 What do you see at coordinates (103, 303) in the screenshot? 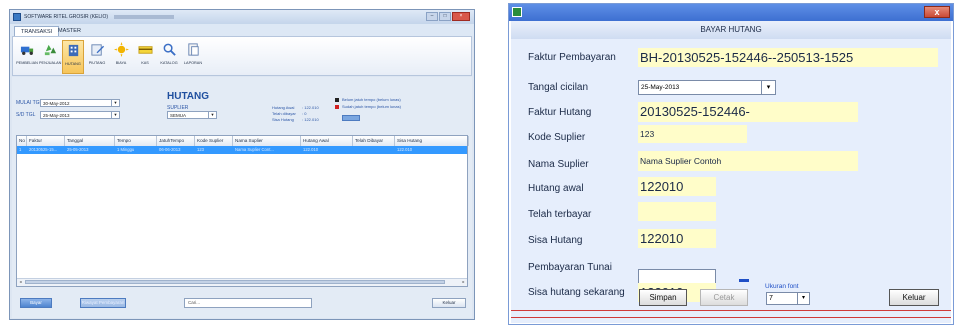
I see `riwayat-pembayaran-button: Riwayat Pembayaran` at bounding box center [103, 303].